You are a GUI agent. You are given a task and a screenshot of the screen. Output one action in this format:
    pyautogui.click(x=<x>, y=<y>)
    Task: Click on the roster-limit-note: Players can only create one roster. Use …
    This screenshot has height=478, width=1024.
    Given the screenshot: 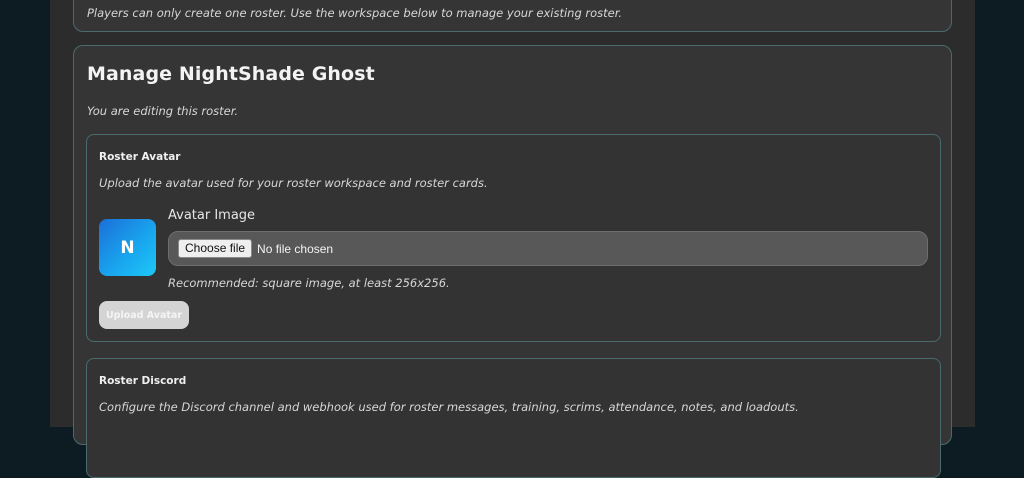 What is the action you would take?
    pyautogui.click(x=355, y=13)
    